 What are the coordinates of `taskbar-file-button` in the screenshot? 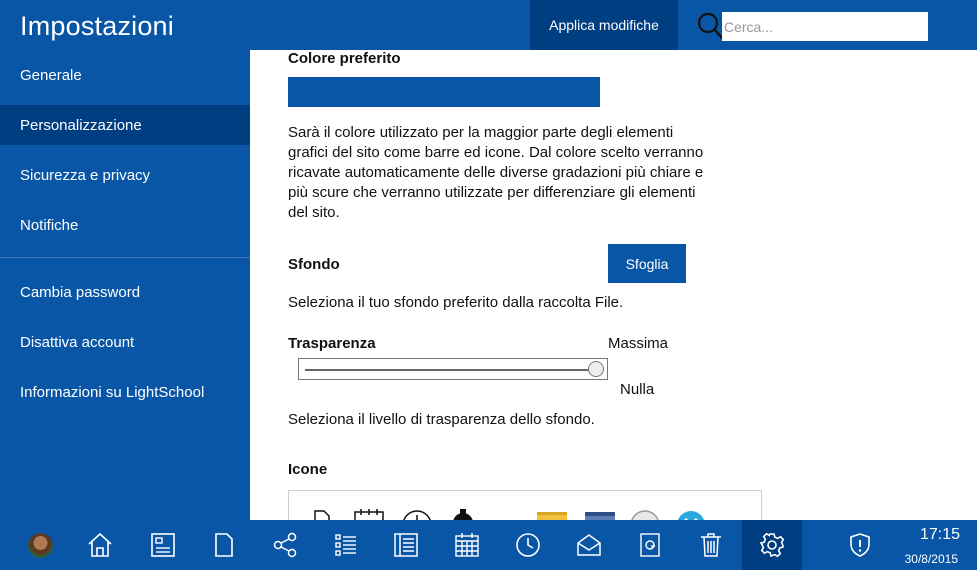 It's located at (224, 545).